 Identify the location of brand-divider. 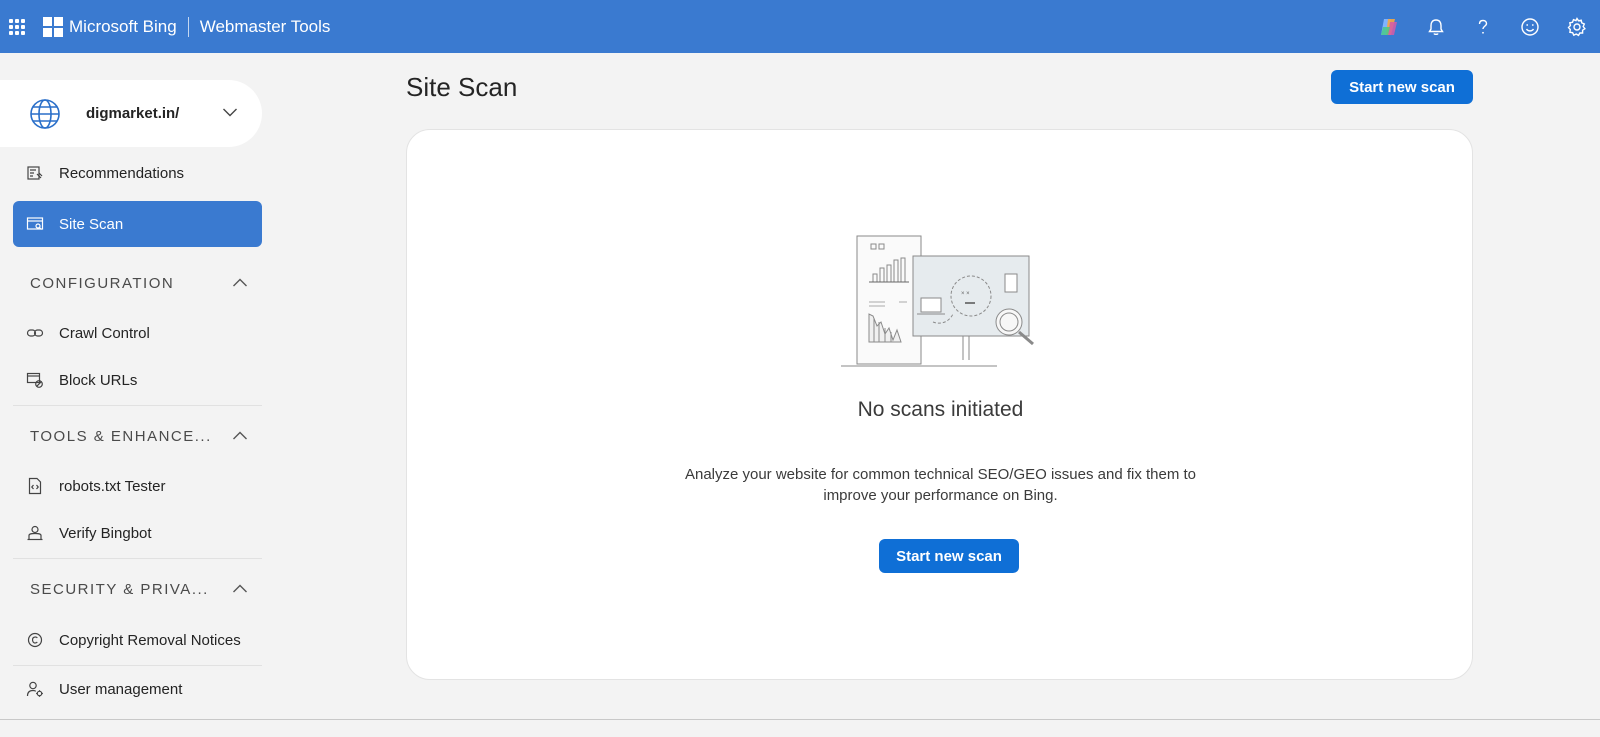
(188, 26).